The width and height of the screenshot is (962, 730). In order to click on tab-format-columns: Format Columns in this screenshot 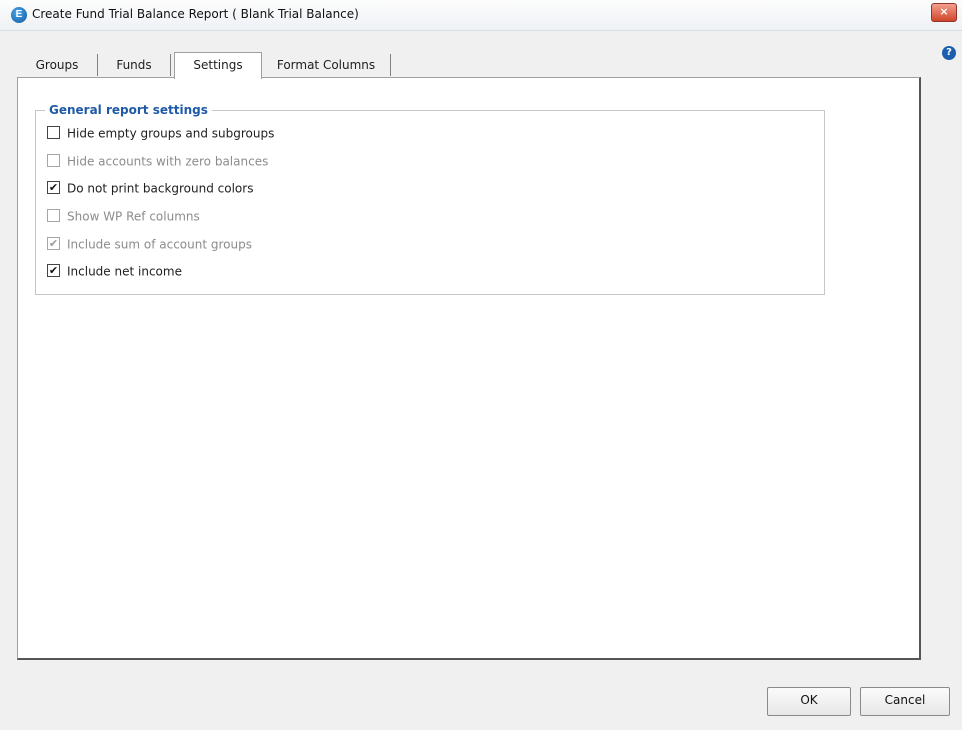, I will do `click(326, 65)`.